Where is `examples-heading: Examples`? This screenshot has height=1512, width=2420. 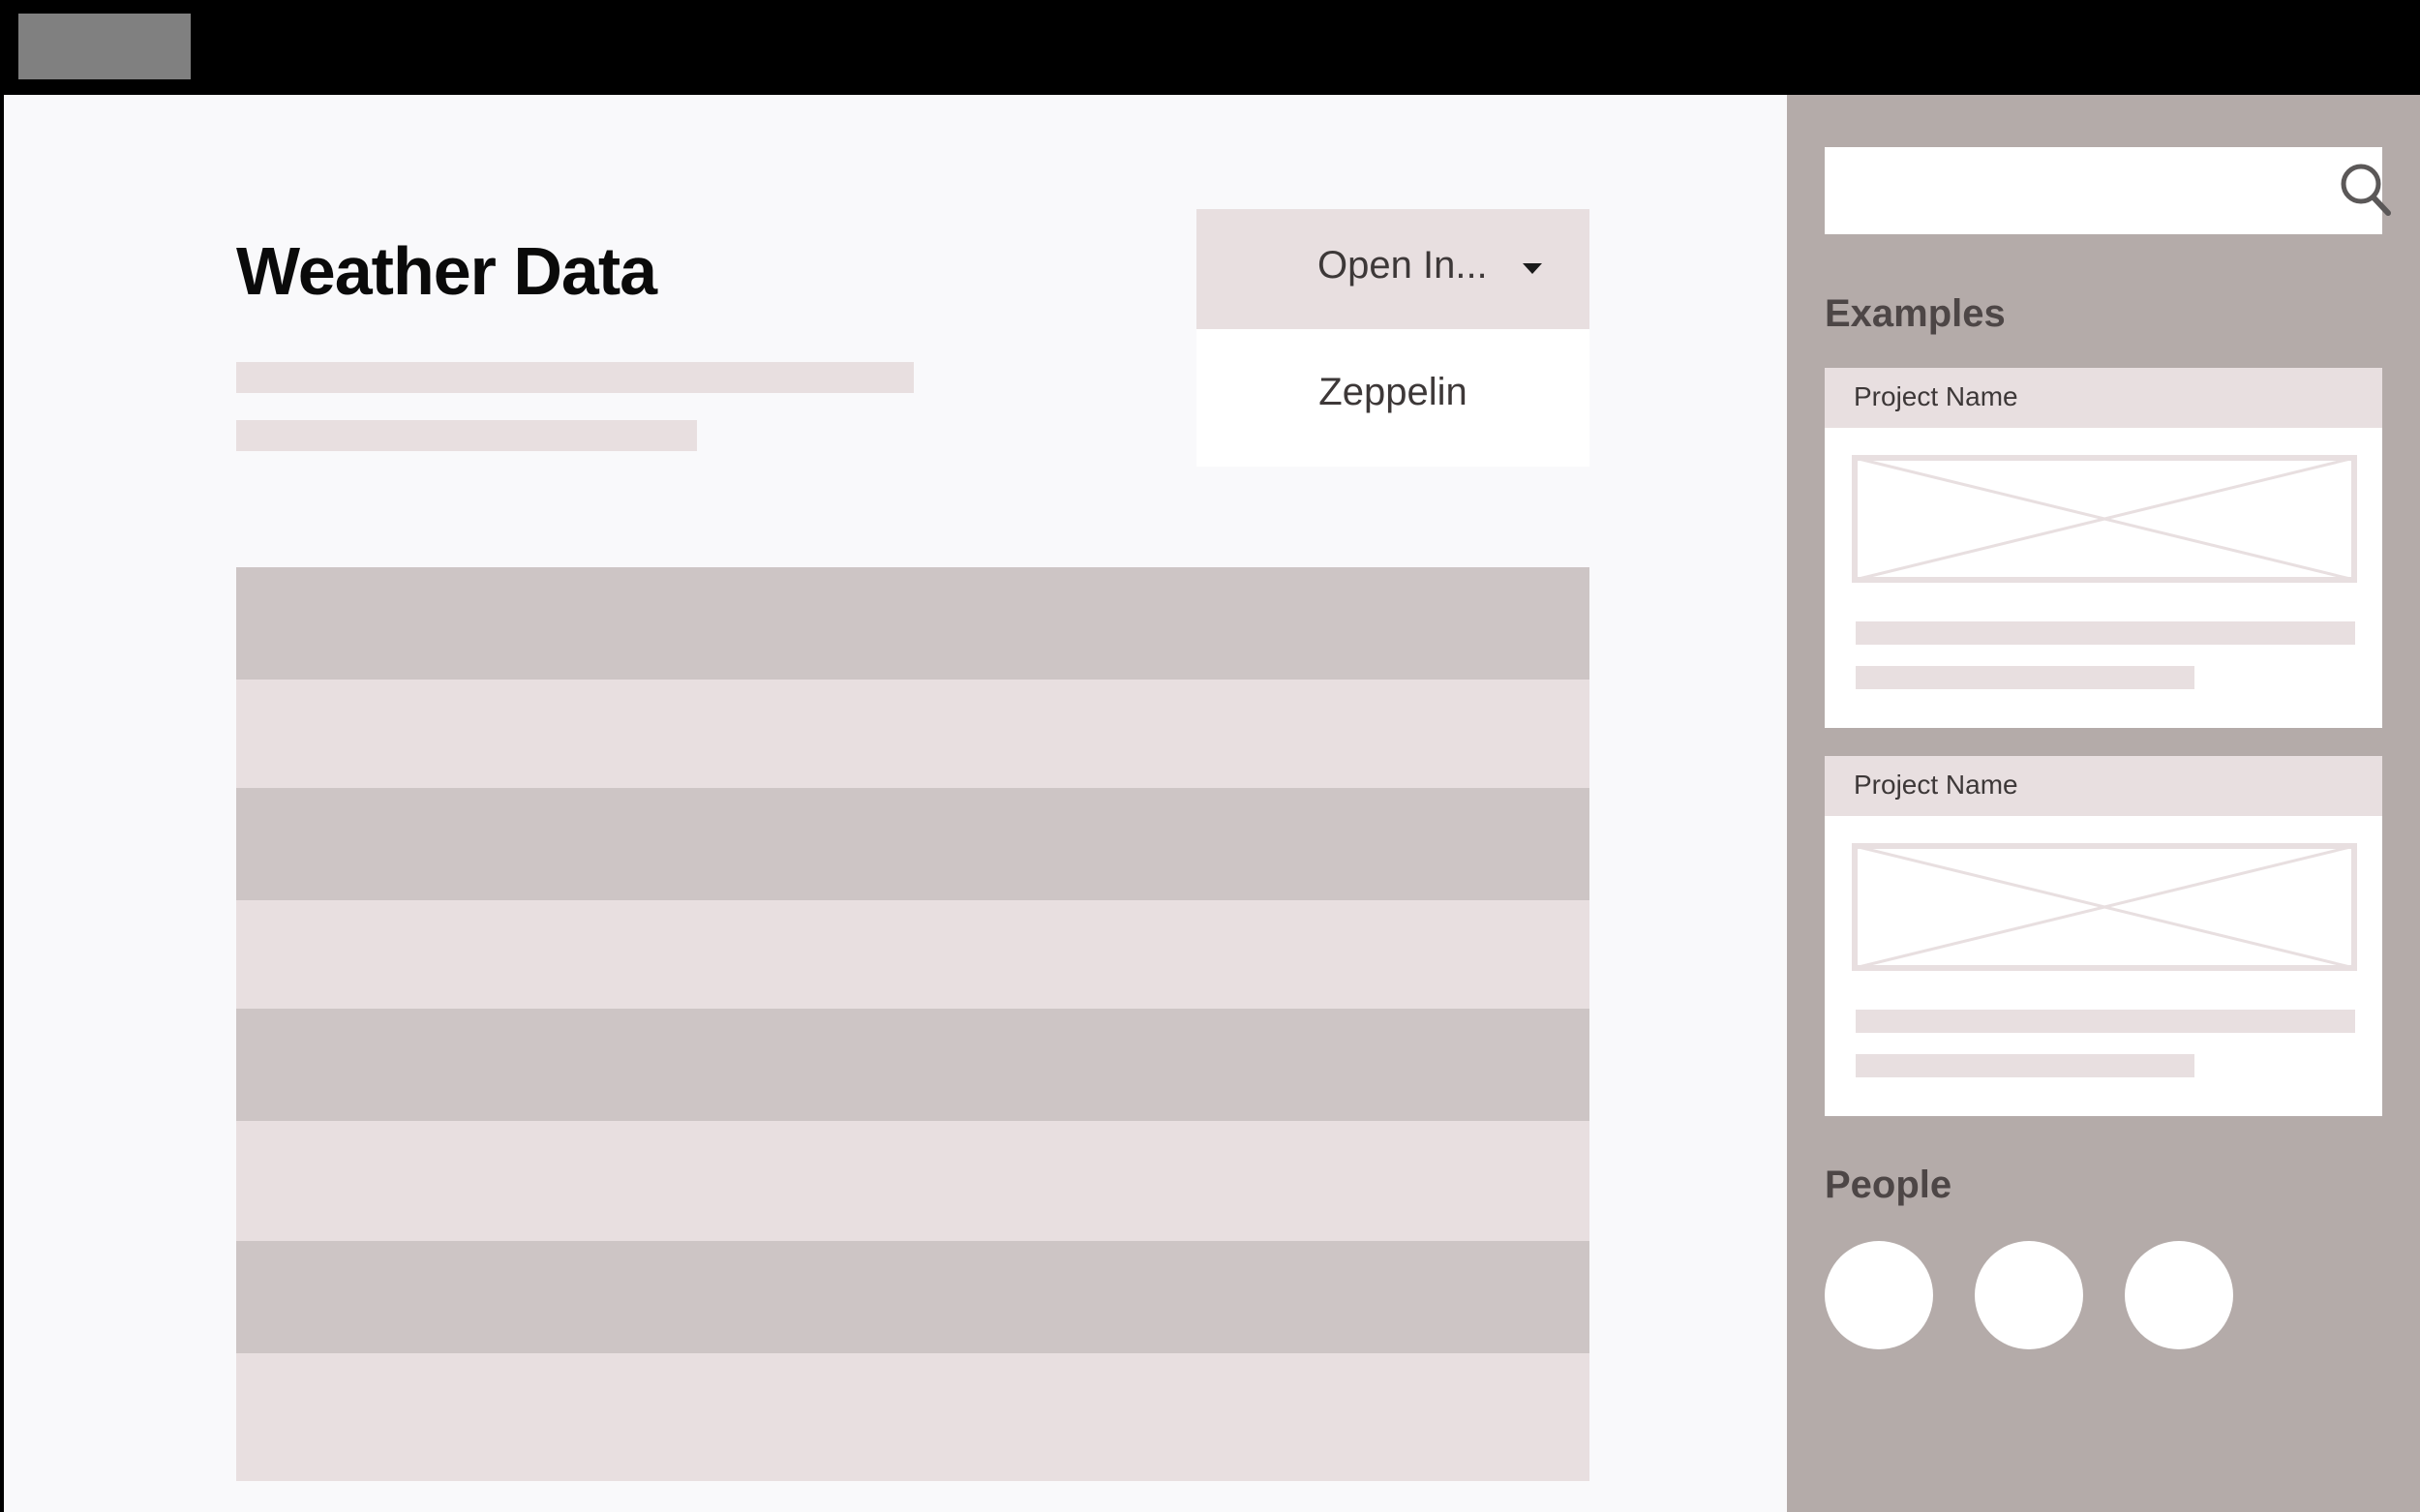 examples-heading: Examples is located at coordinates (1915, 313).